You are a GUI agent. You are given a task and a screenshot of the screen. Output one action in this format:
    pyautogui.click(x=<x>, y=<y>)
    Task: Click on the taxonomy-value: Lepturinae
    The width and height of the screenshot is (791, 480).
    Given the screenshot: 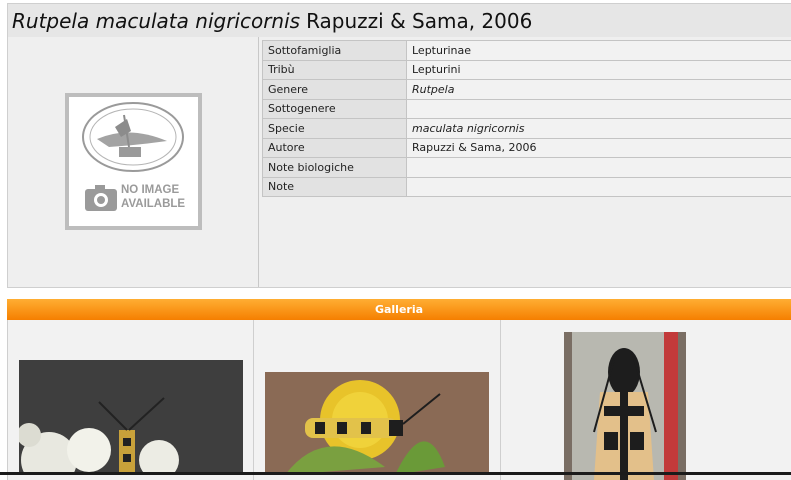 What is the action you would take?
    pyautogui.click(x=599, y=51)
    